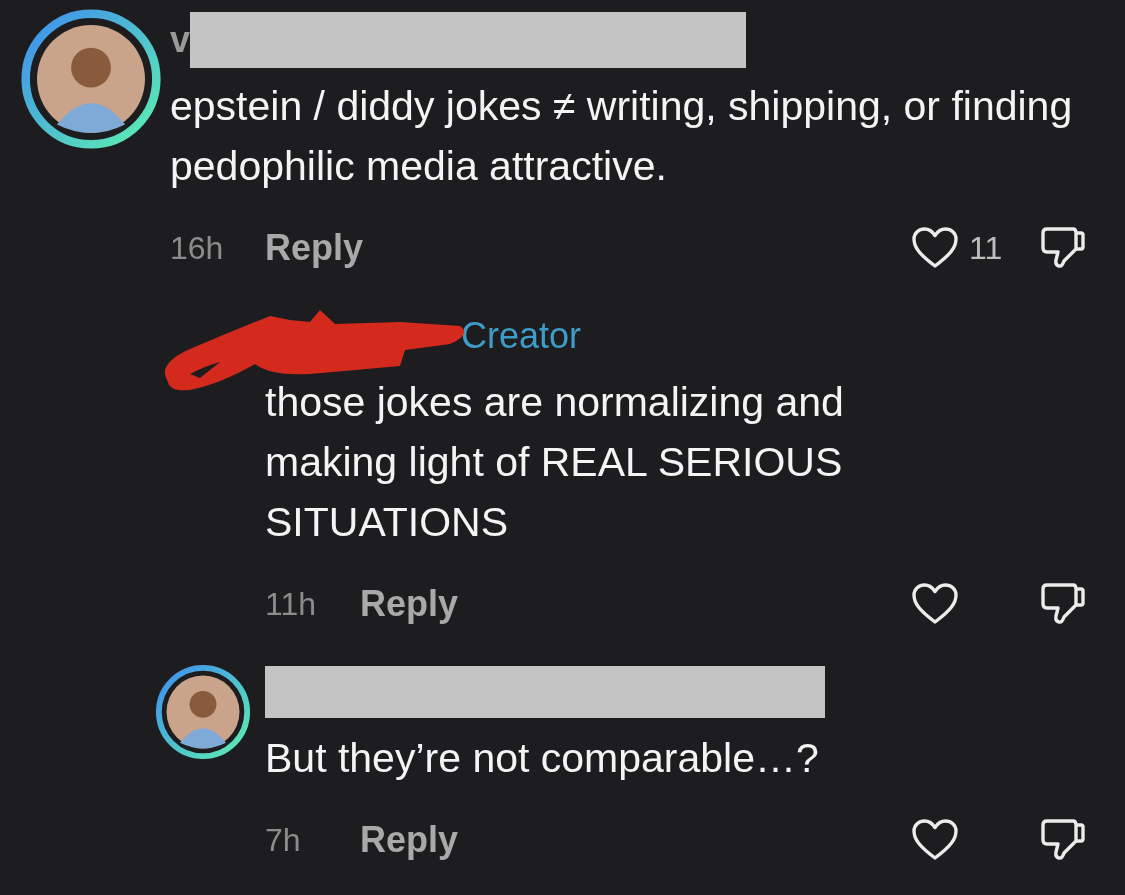  Describe the element at coordinates (180, 40) in the screenshot. I see `username: v` at that location.